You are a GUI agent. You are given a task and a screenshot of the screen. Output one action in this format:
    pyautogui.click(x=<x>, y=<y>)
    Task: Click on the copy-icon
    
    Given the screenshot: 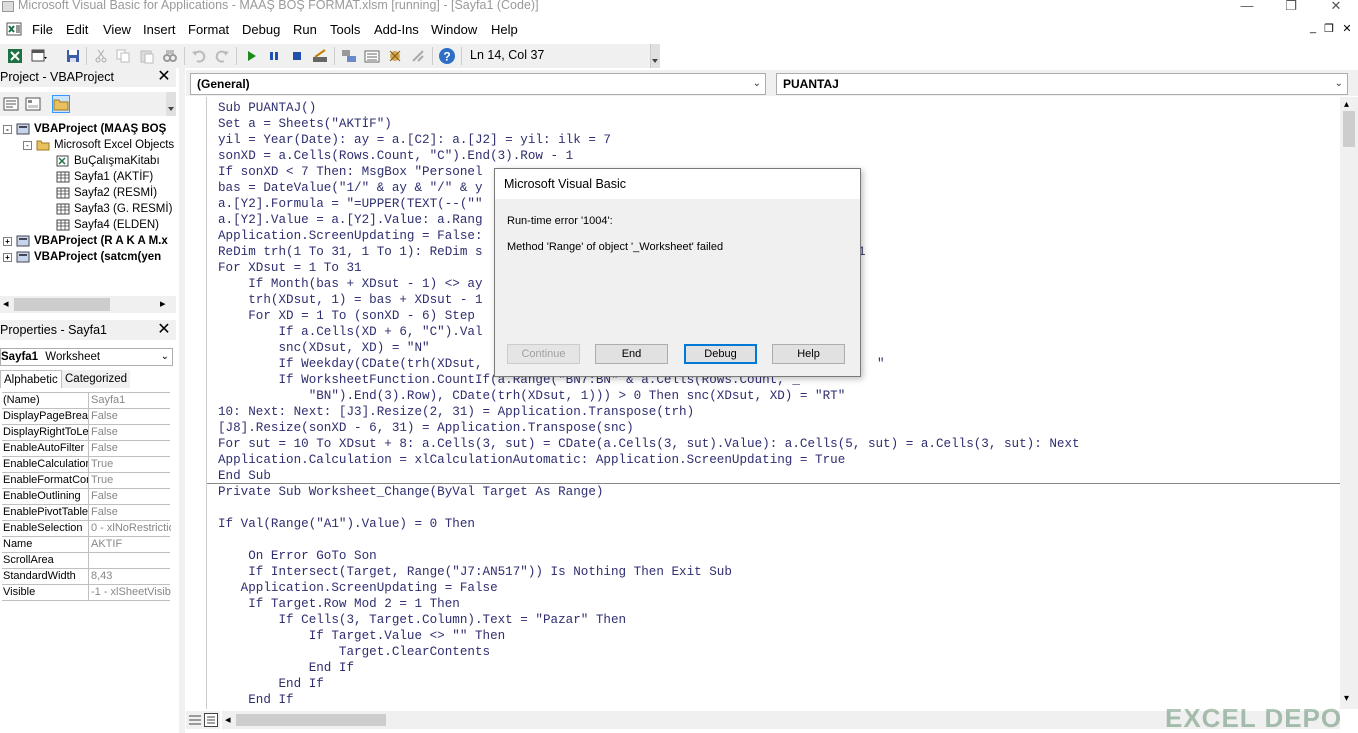 What is the action you would take?
    pyautogui.click(x=123, y=56)
    